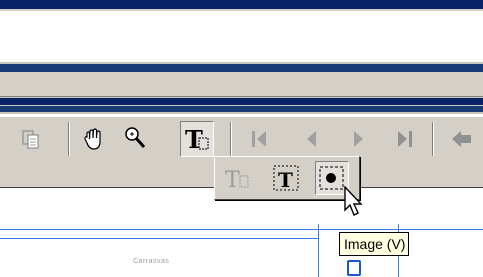  I want to click on go-back-icon, so click(461, 139).